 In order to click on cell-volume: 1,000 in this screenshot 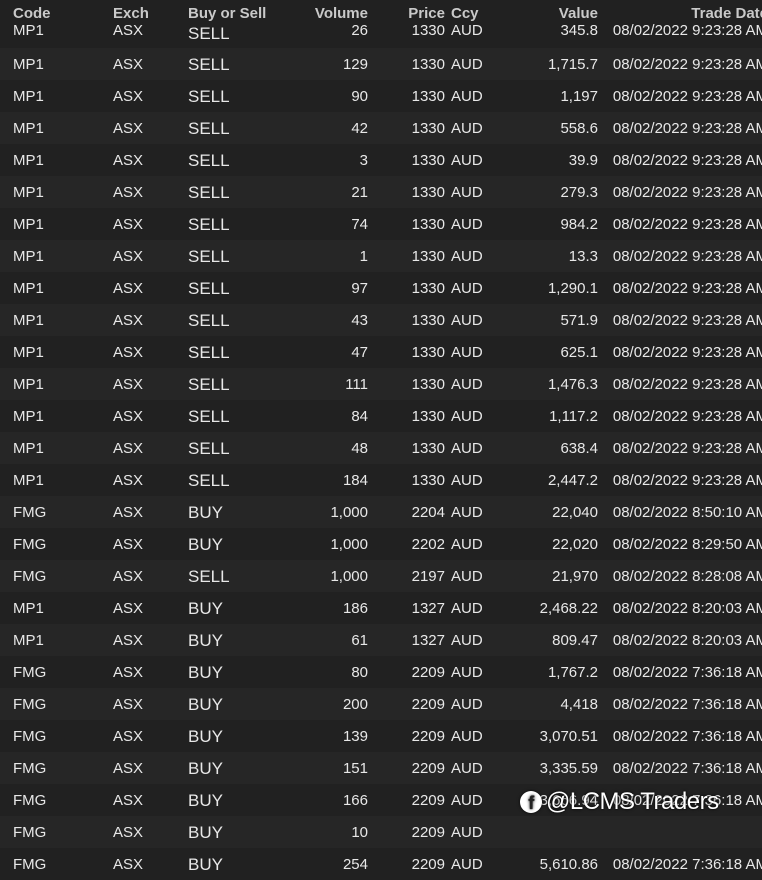, I will do `click(327, 576)`.